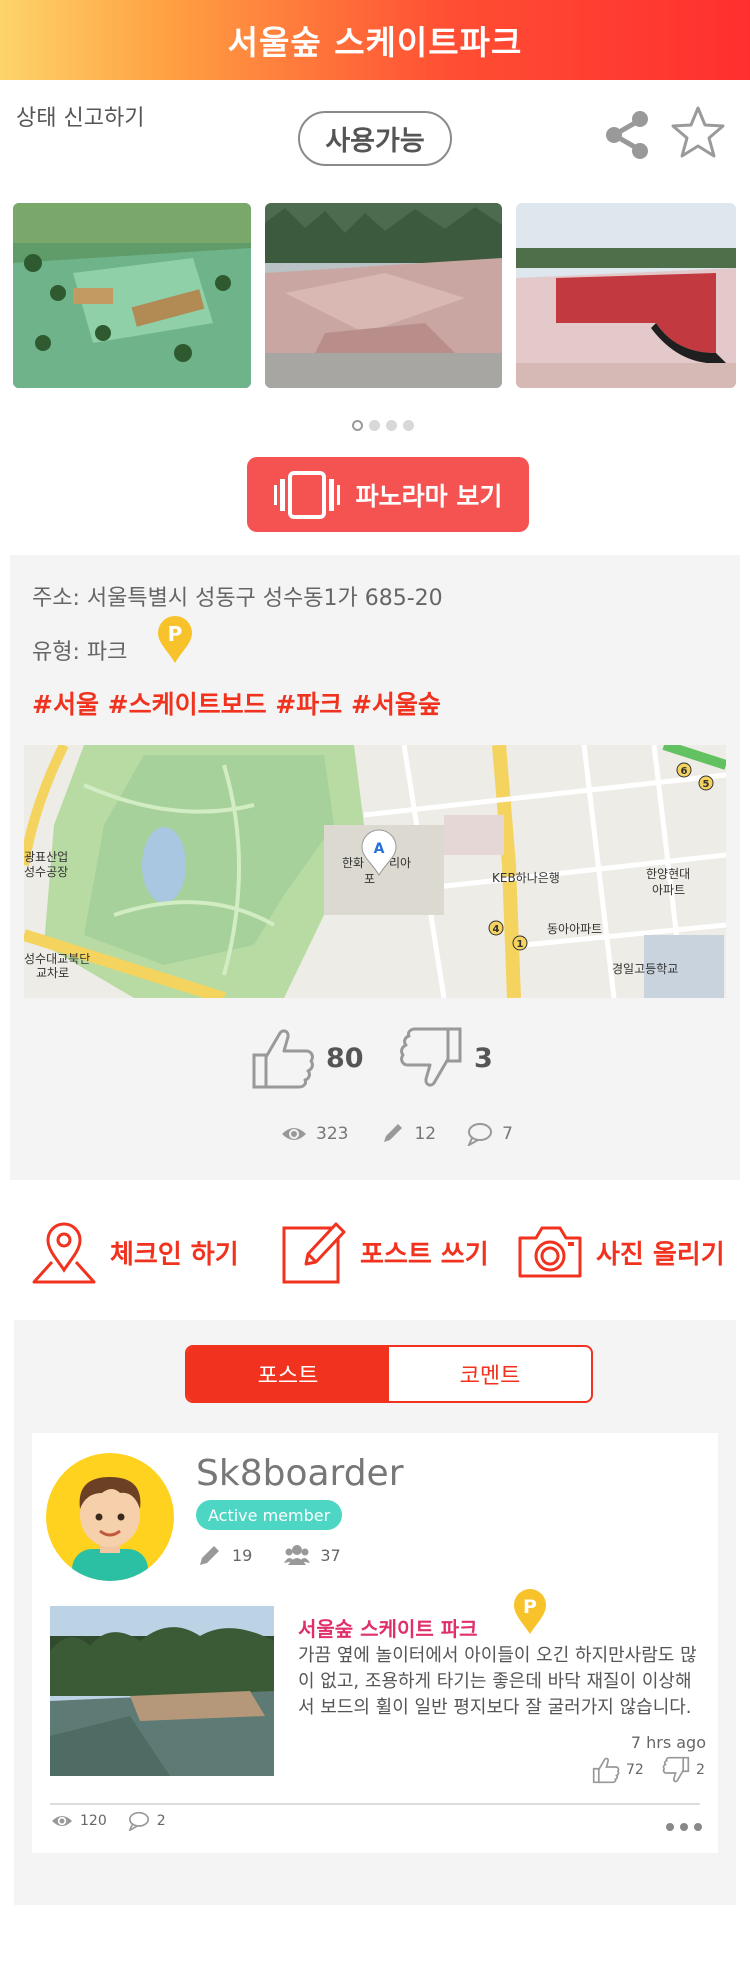 This screenshot has height=1976, width=750. I want to click on location-pin-icon, so click(64, 1253).